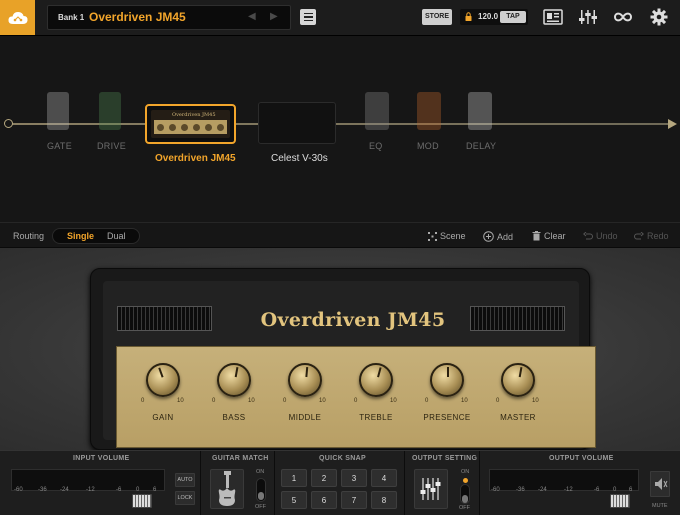 Image resolution: width=680 pixels, height=515 pixels. I want to click on middle-knob-control: 0 10 MIDDLE, so click(305, 394).